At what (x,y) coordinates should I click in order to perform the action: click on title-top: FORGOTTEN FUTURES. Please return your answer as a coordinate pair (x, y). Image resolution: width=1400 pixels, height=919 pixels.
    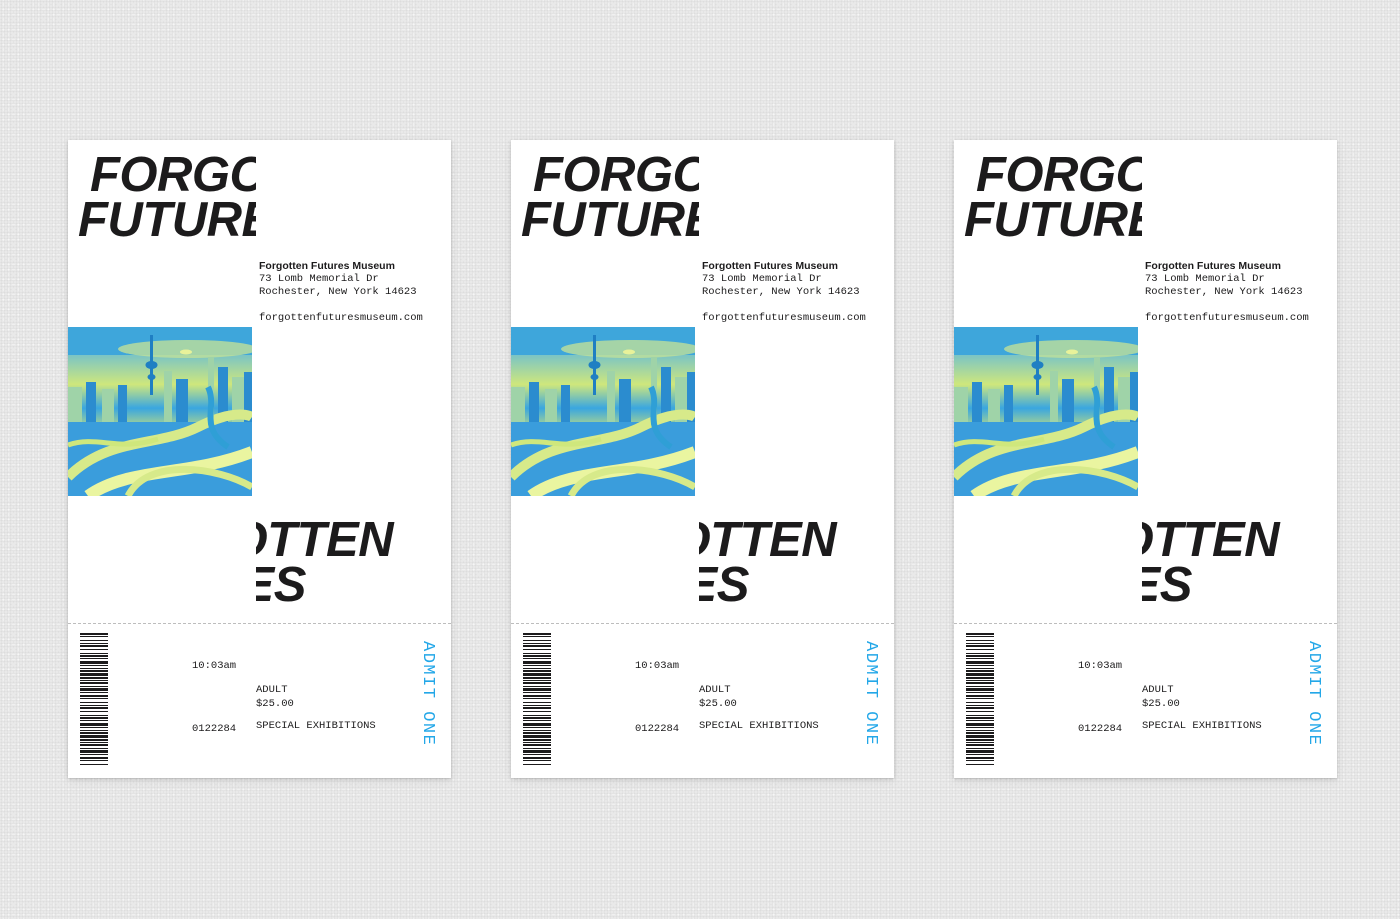
    Looking at the image, I should click on (162, 197).